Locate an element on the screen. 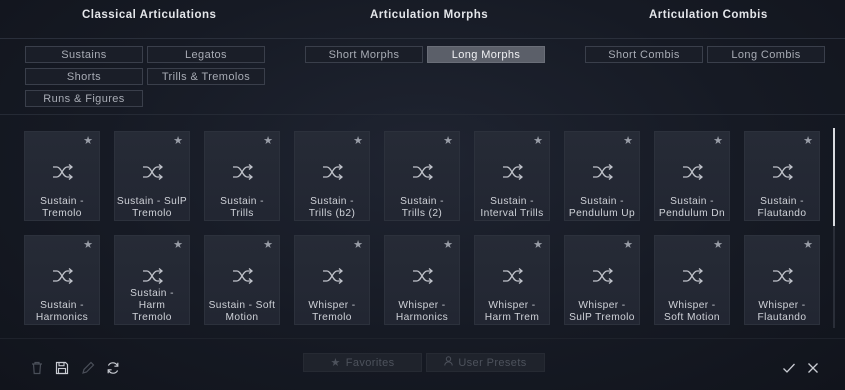 This screenshot has width=845, height=390. articulation-tile: ★ Sustain - Trills is located at coordinates (242, 176).